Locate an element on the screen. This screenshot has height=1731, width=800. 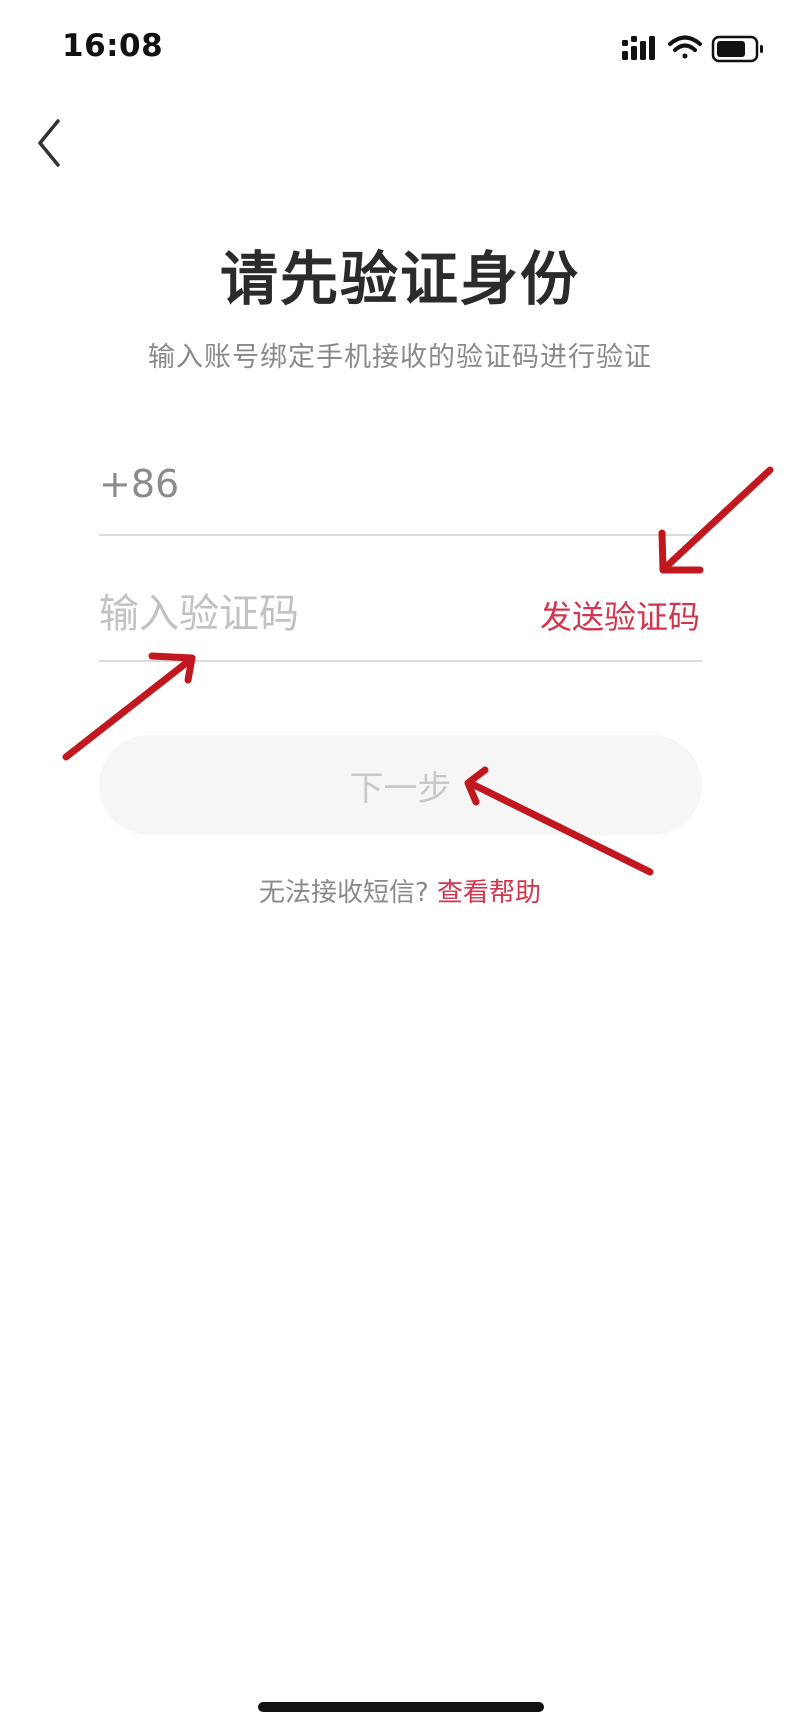
status-icons is located at coordinates (692, 49).